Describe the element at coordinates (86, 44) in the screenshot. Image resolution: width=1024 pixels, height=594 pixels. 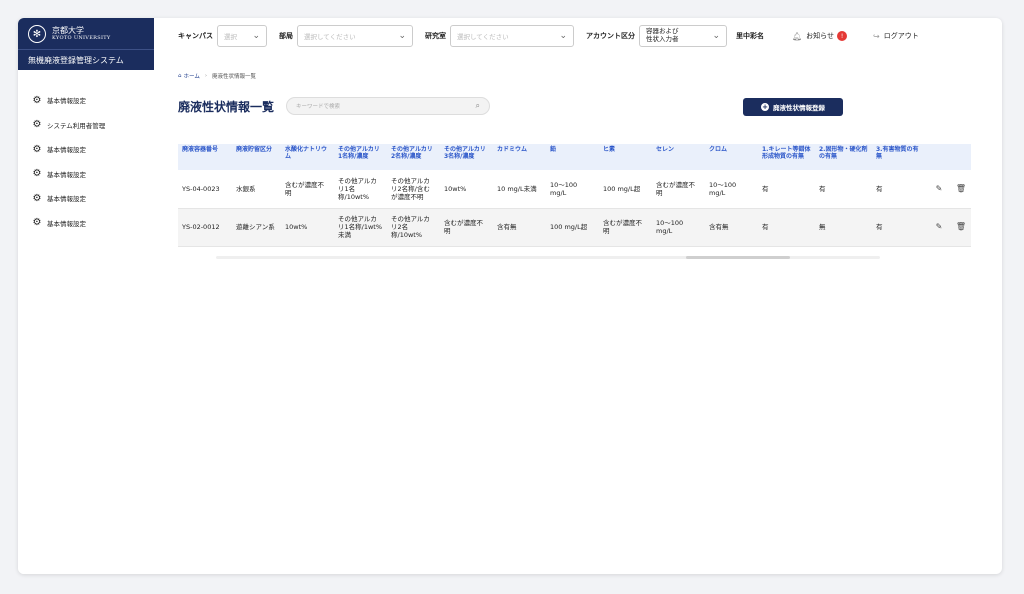
I see `logo-box: ✻ 京都大学 KYOTO UNIVERSITY 無機廃液登録管理システム` at that location.